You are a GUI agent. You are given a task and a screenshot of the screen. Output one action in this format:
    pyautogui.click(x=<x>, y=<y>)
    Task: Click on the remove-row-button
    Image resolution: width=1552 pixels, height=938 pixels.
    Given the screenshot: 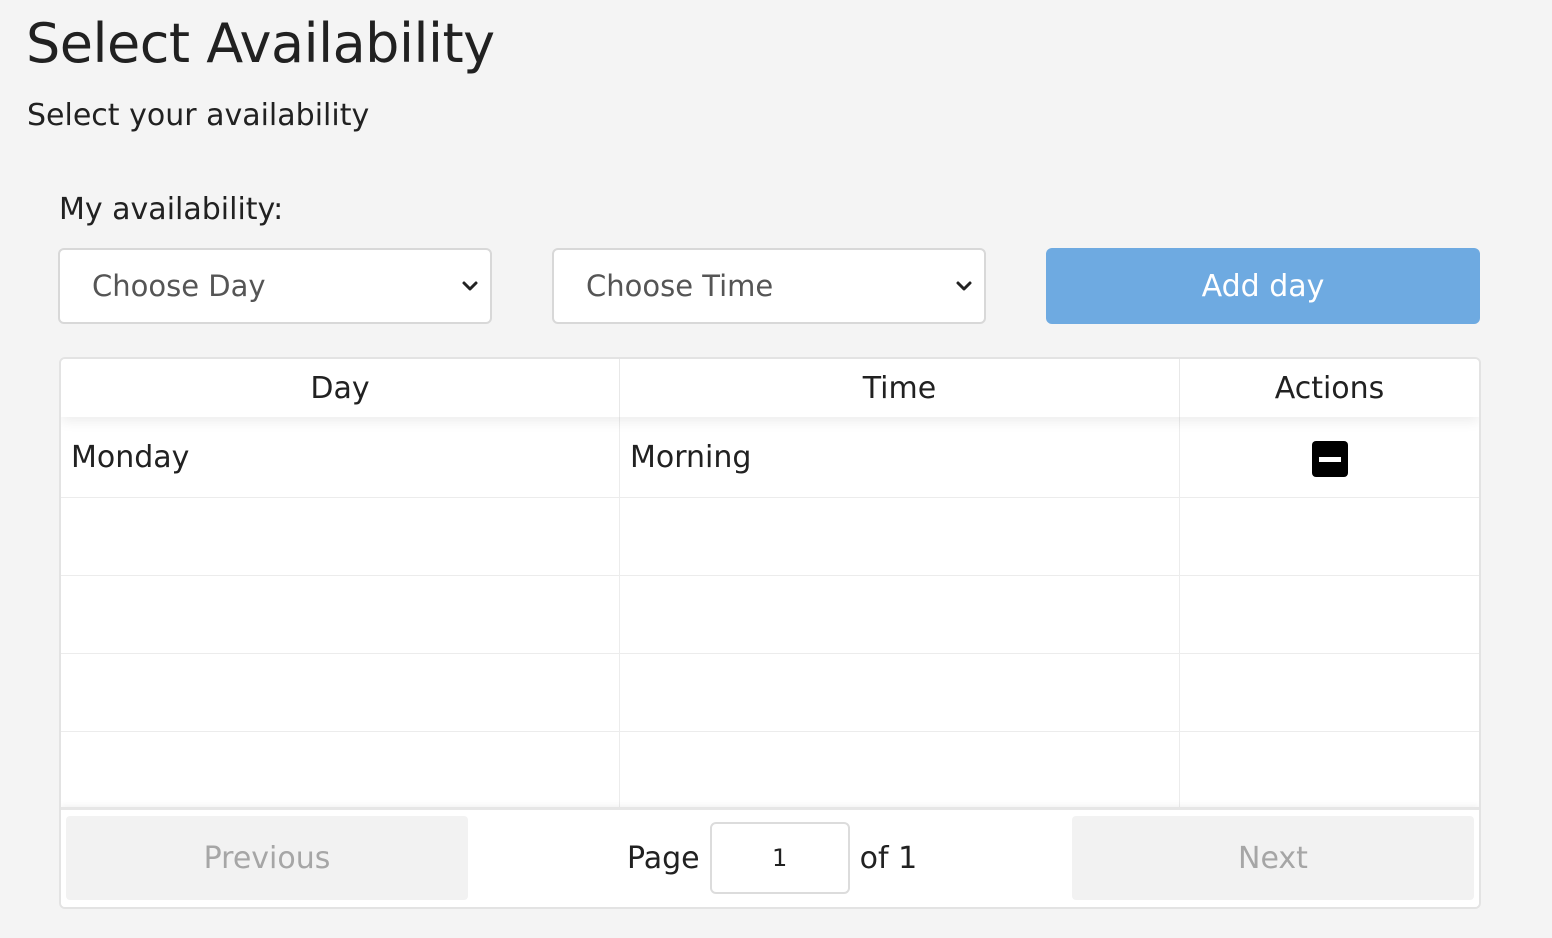 What is the action you would take?
    pyautogui.click(x=1329, y=459)
    